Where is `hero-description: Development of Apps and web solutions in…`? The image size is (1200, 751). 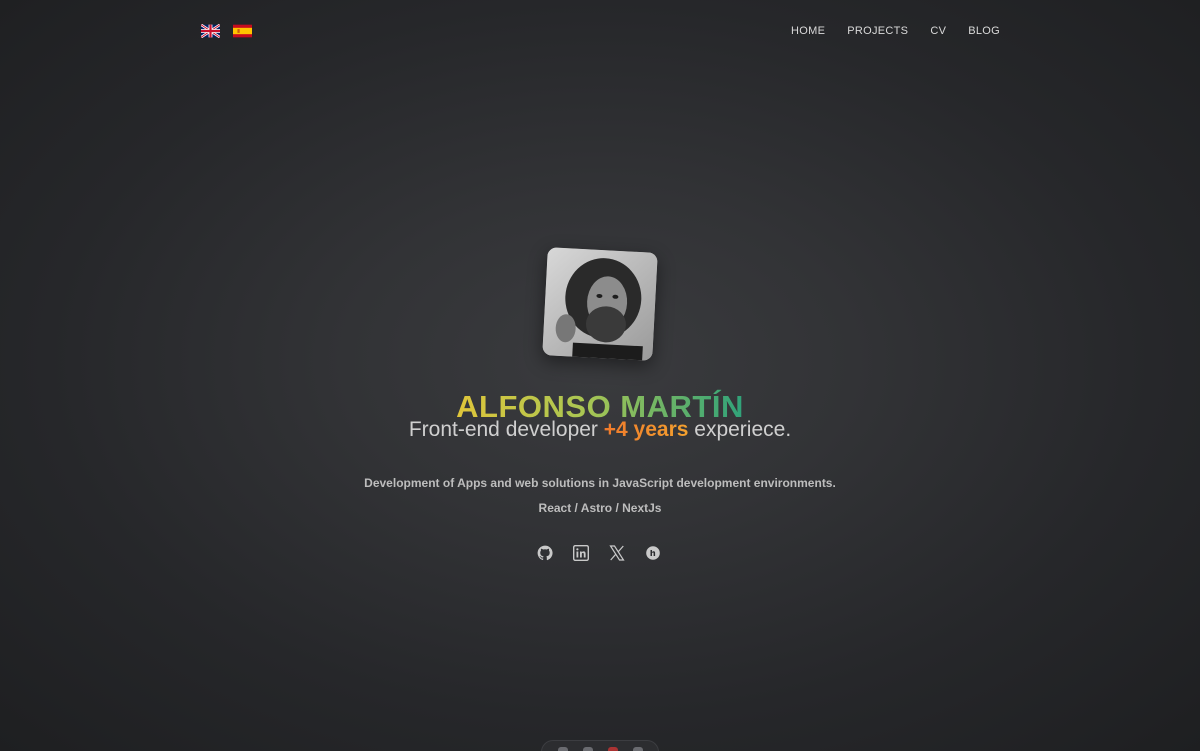 hero-description: Development of Apps and web solutions in… is located at coordinates (600, 483).